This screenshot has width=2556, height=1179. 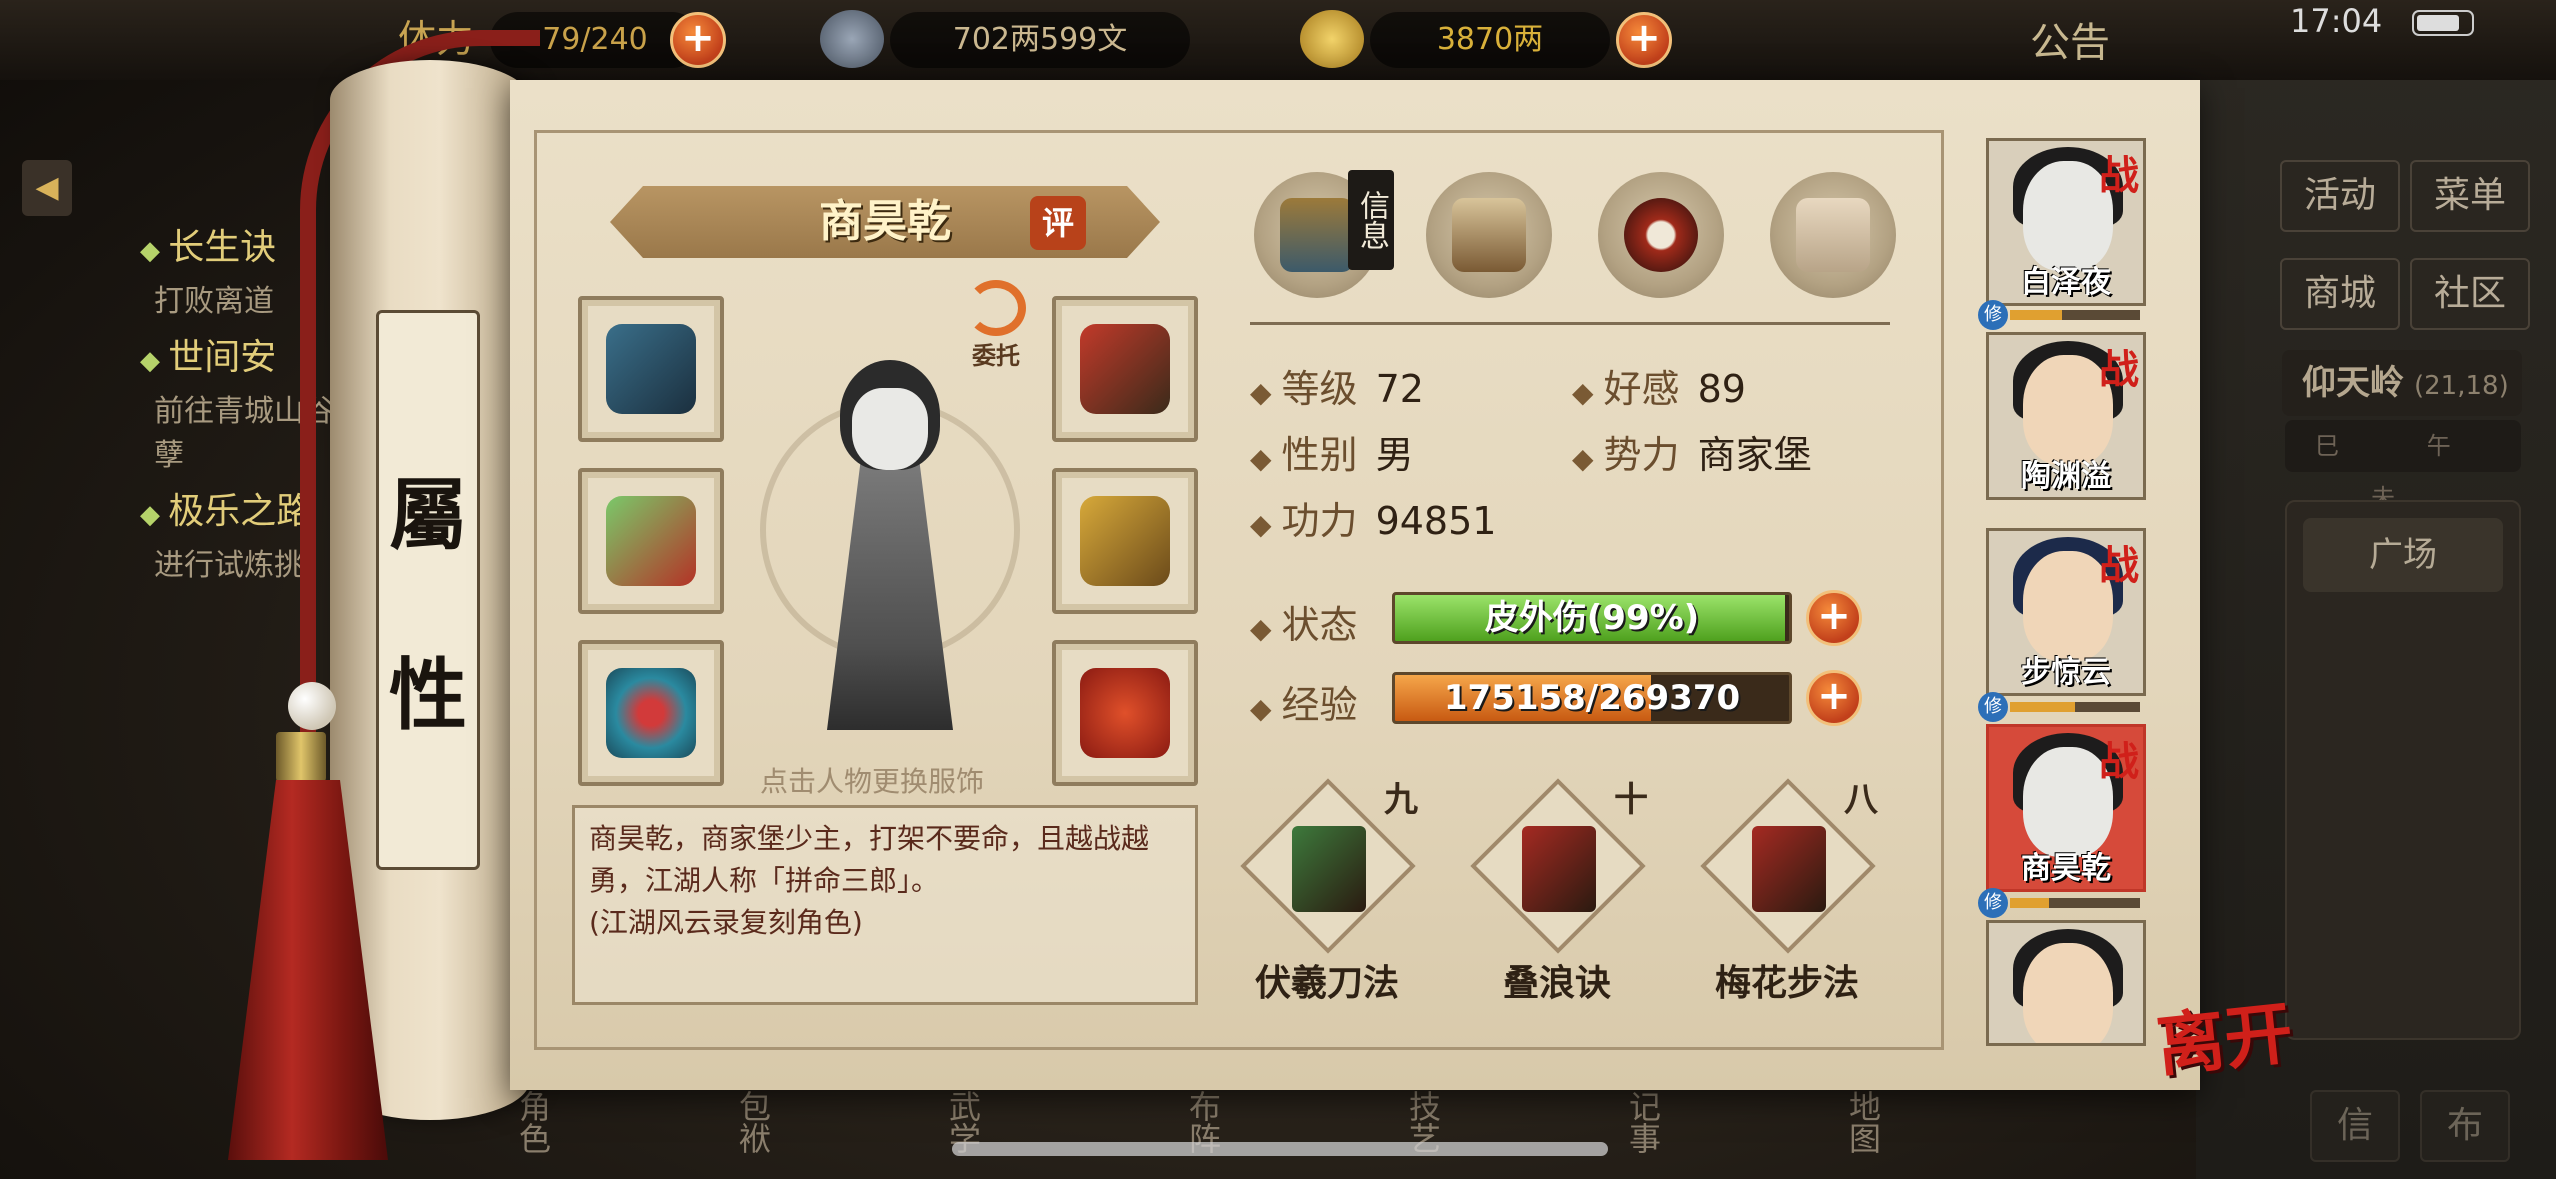 I want to click on armor-icon, so click(x=1125, y=541).